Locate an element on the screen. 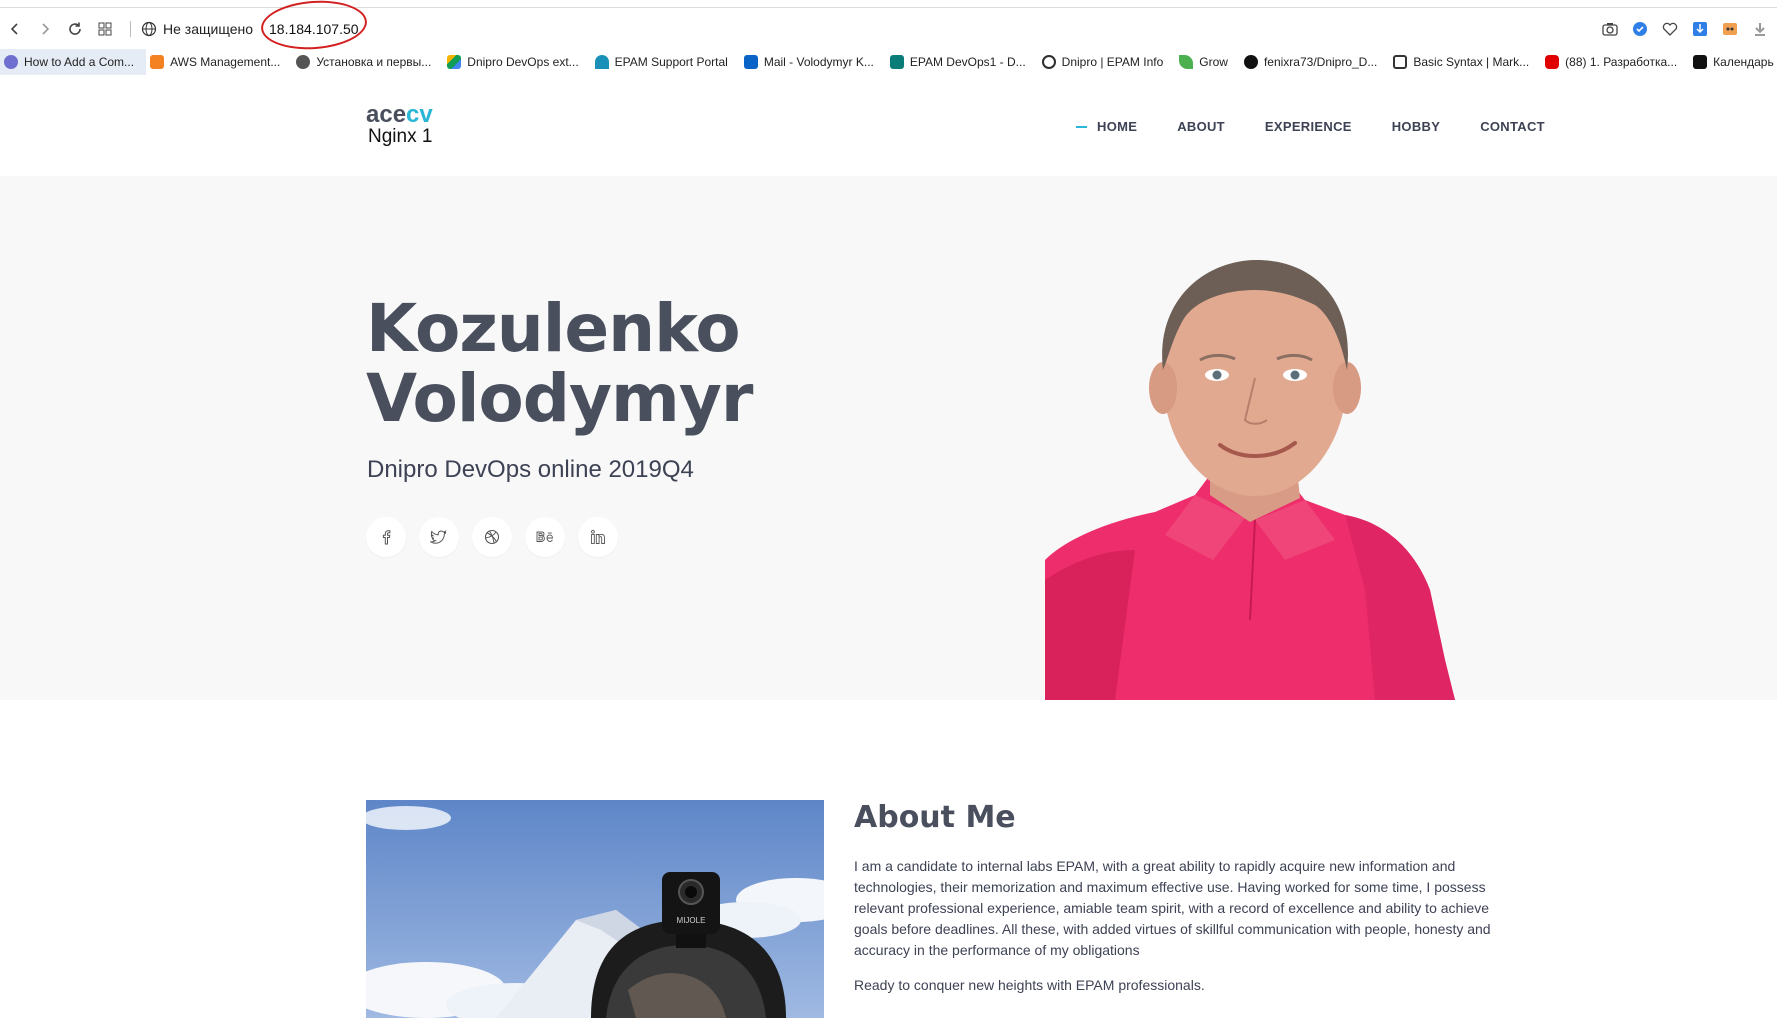 Image resolution: width=1777 pixels, height=1018 pixels. about-photo: MIJOLE is located at coordinates (595, 909).